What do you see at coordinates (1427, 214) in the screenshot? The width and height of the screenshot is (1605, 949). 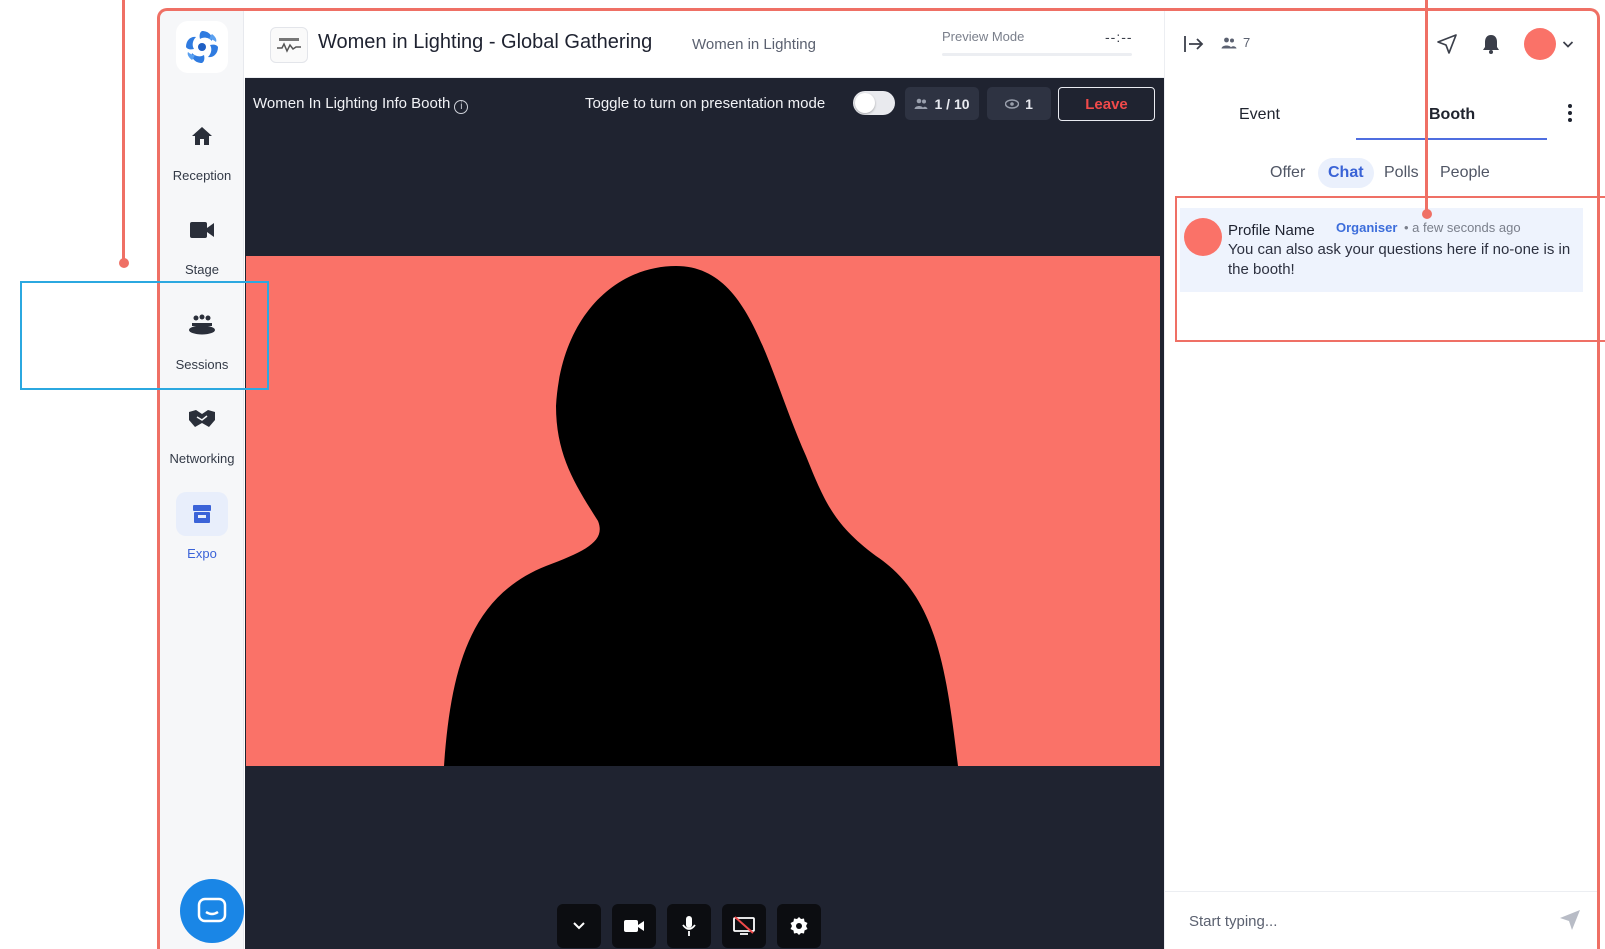 I see `annotation-dot-right` at bounding box center [1427, 214].